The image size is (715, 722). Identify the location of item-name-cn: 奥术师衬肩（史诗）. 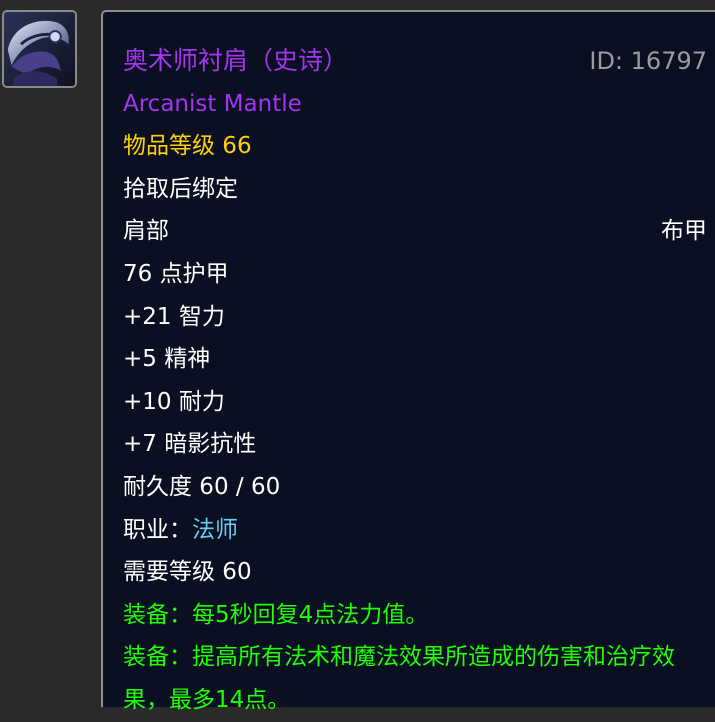
(236, 60).